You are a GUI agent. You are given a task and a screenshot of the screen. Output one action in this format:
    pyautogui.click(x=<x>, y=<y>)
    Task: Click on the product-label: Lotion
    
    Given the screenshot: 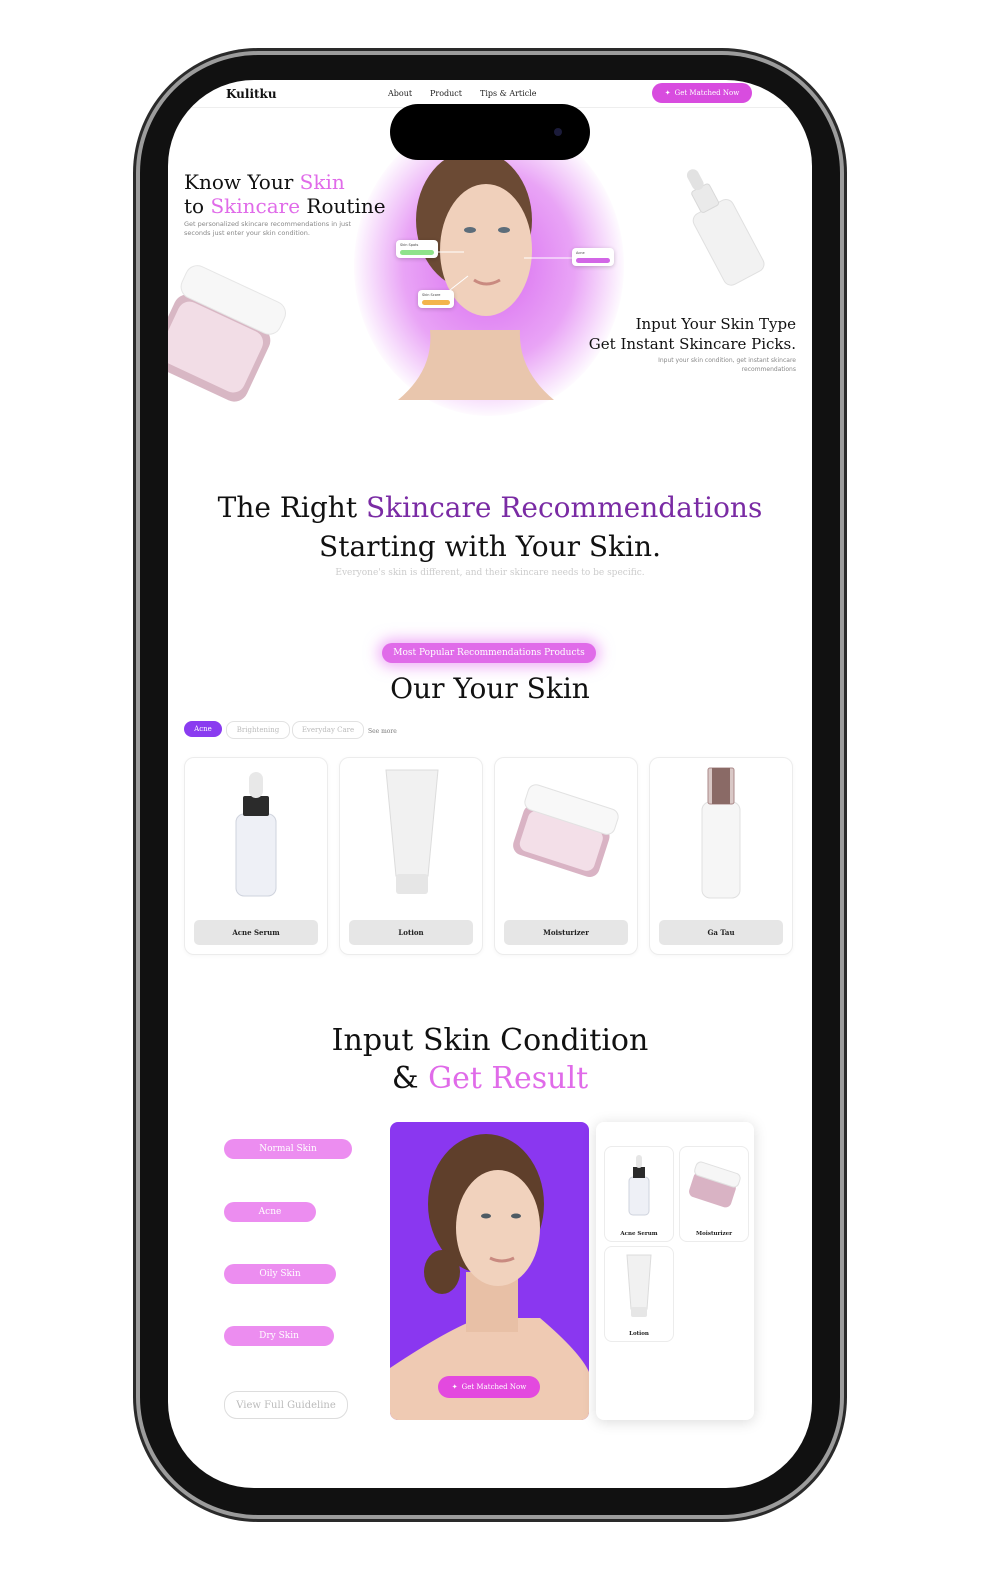 What is the action you would take?
    pyautogui.click(x=411, y=932)
    